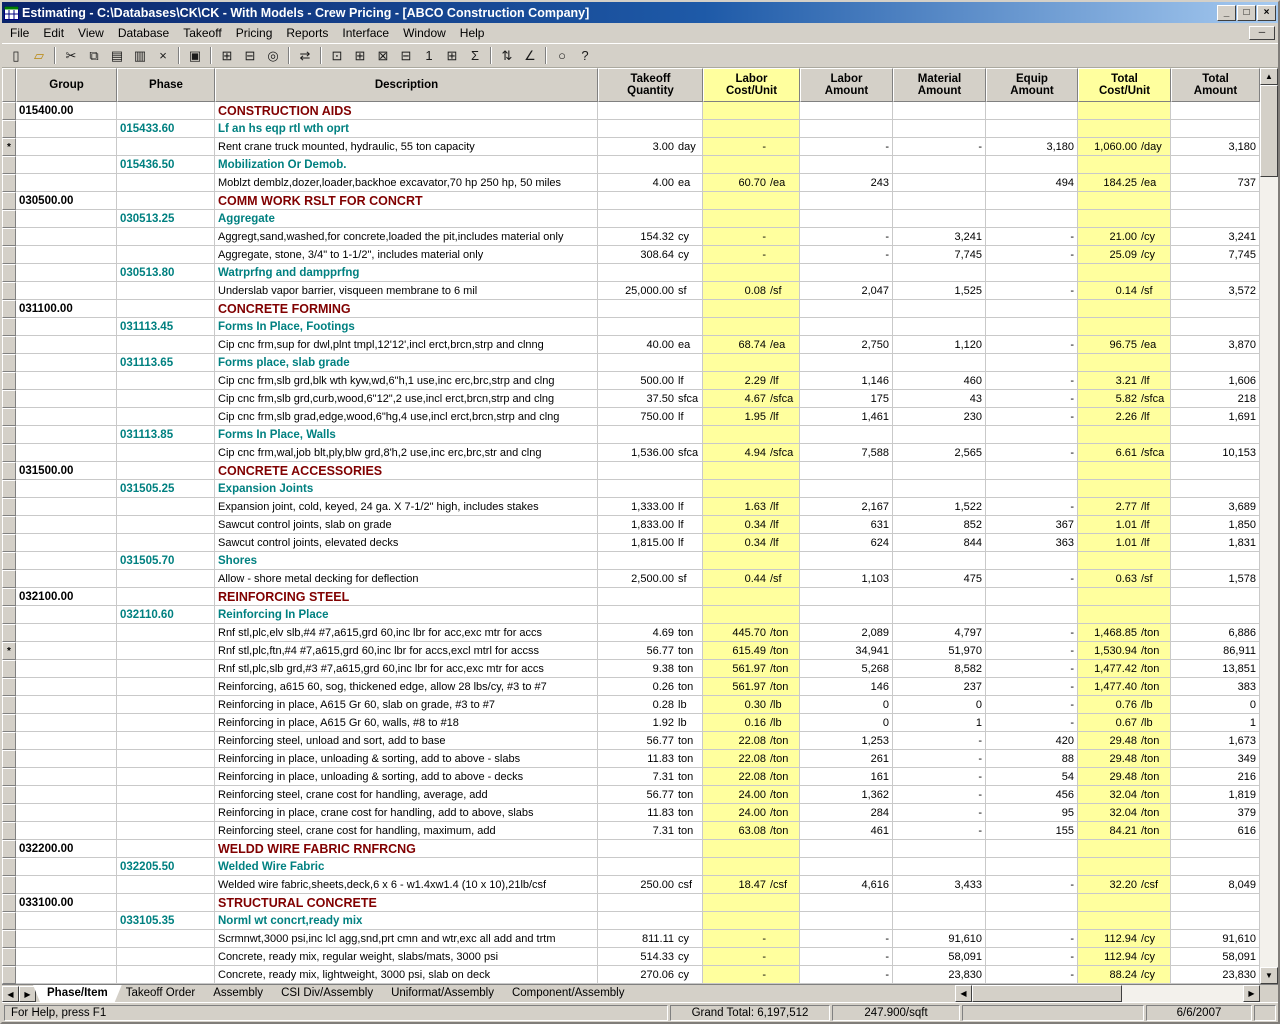 The width and height of the screenshot is (1280, 1024). What do you see at coordinates (751, 795) in the screenshot?
I see `cell-labor-cost-unit: 24.00/ton` at bounding box center [751, 795].